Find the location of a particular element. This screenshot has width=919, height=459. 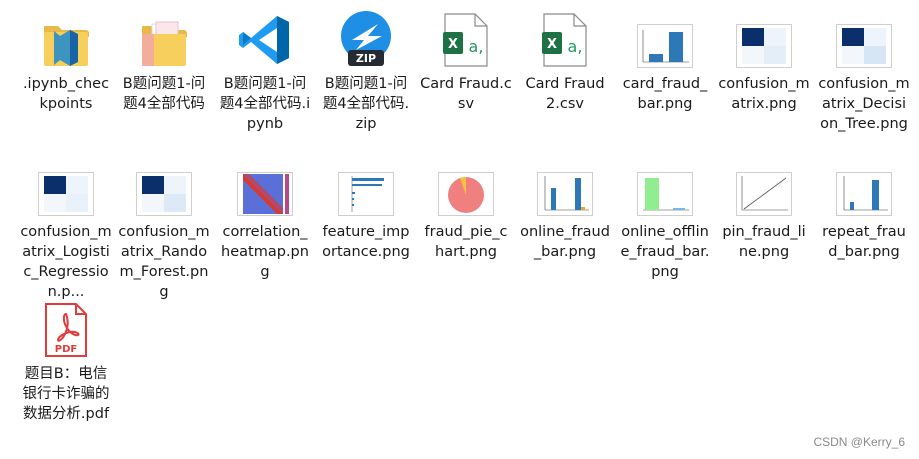

svg-text: ZIP is located at coordinates (366, 58).